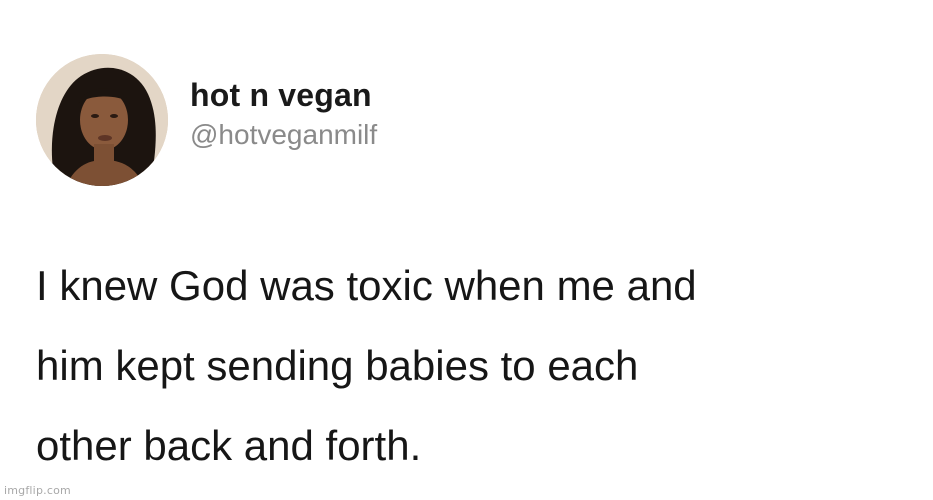 Image resolution: width=933 pixels, height=500 pixels. Describe the element at coordinates (337, 365) in the screenshot. I see `tweet-text-line: him kept sending babies to each` at that location.